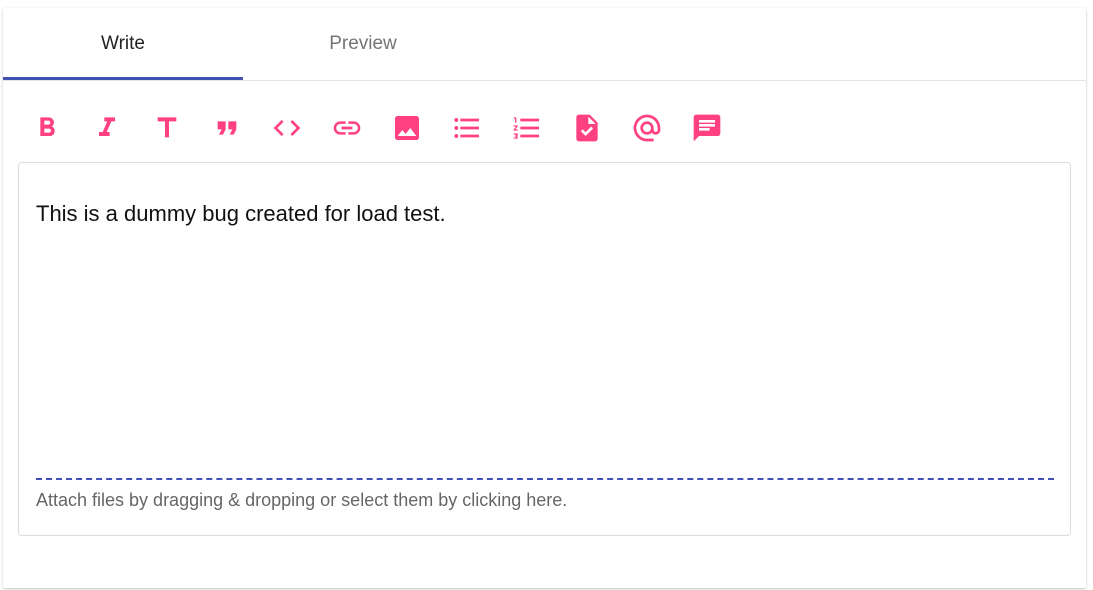 The height and width of the screenshot is (590, 1093). I want to click on code-button, so click(287, 128).